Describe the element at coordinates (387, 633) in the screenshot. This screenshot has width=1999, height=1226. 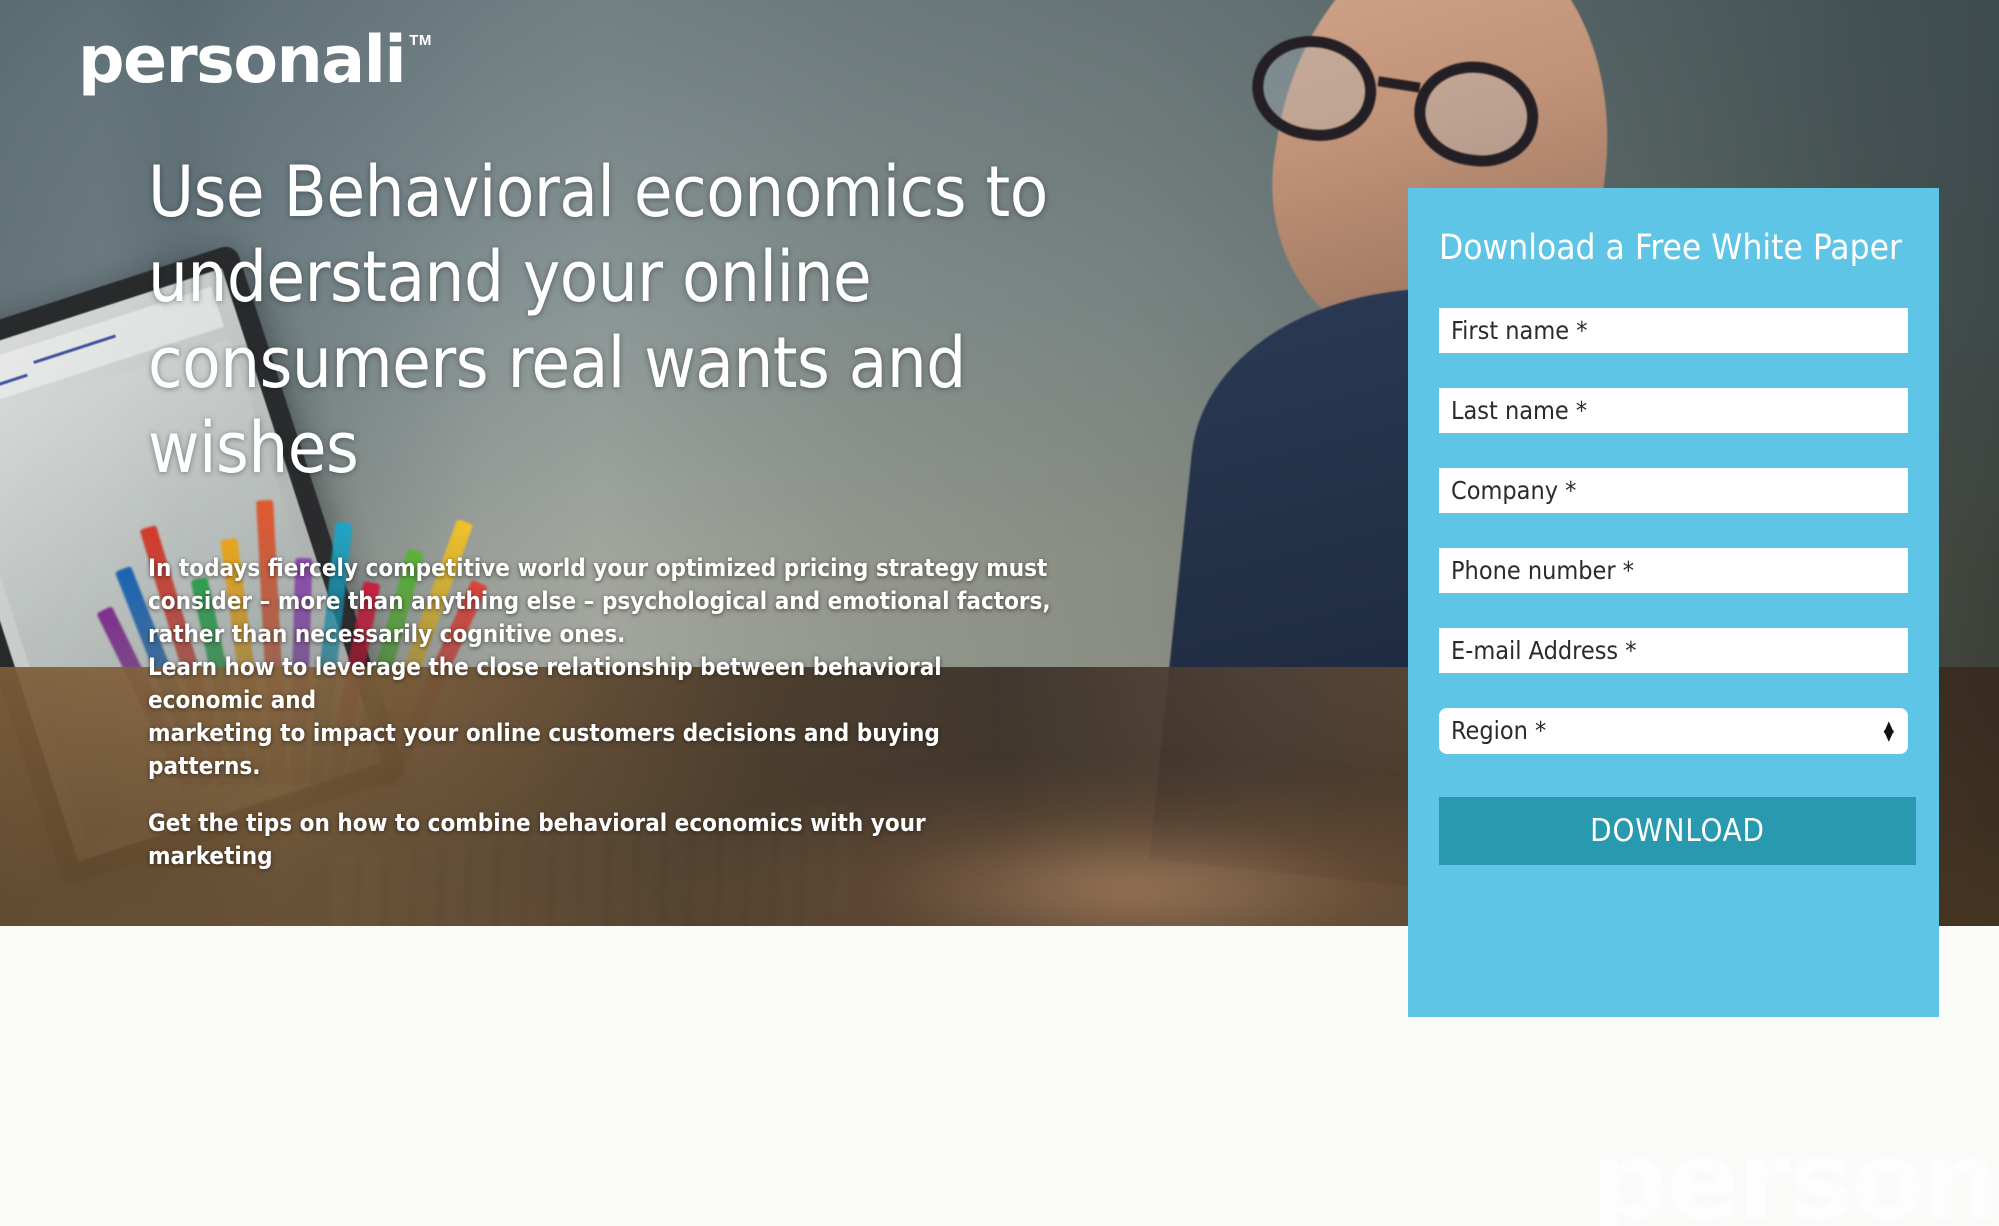
I see `hero-paragraph-line: rather than necessarily cognitive ones.` at that location.